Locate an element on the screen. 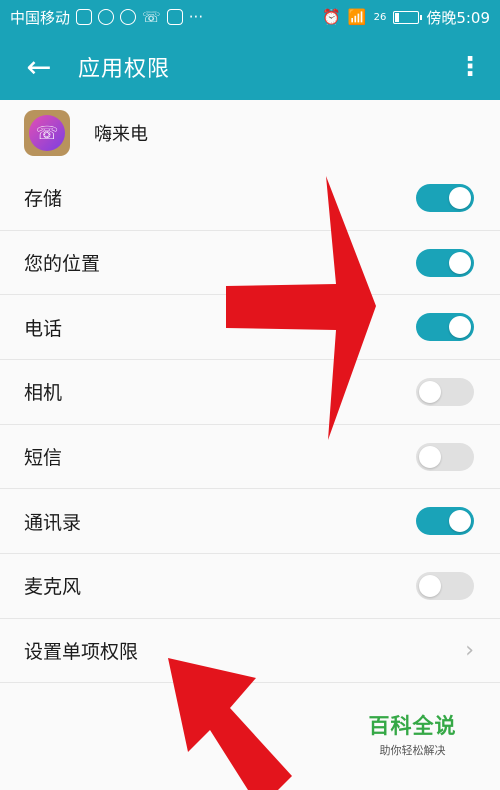 This screenshot has width=500, height=790. clock: 傍晚5:09 is located at coordinates (458, 17).